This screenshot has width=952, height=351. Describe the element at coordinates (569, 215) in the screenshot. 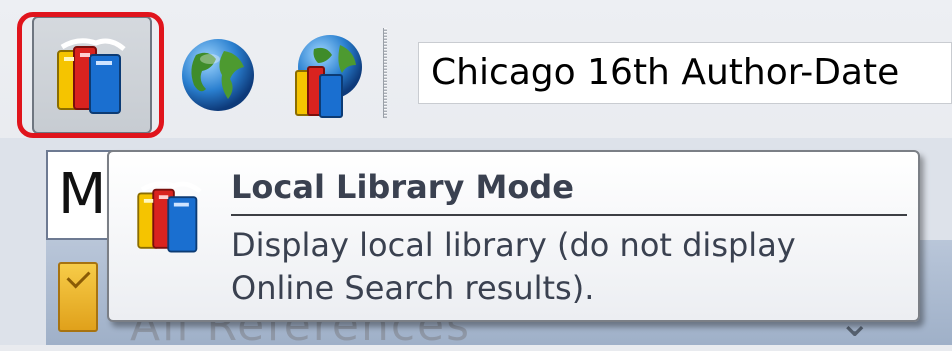

I see `tooltip-divider` at that location.